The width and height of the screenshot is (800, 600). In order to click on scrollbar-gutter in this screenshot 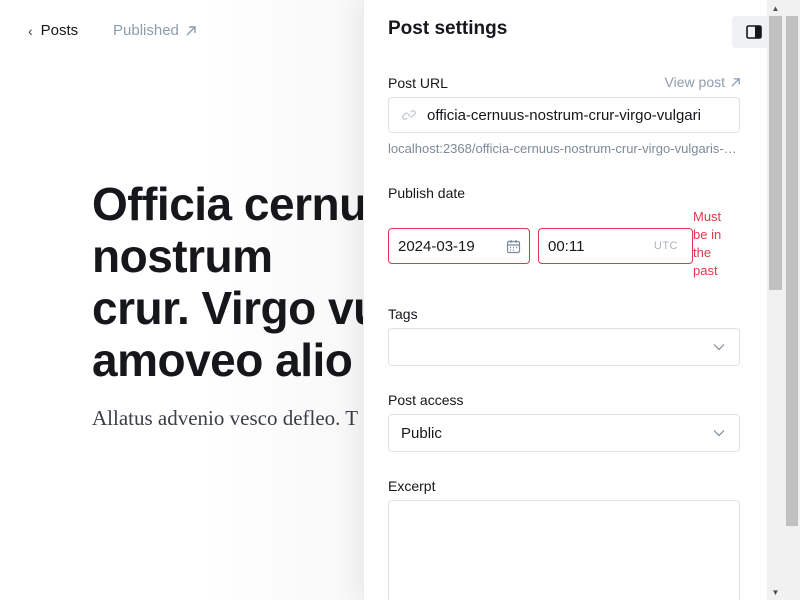, I will do `click(792, 300)`.